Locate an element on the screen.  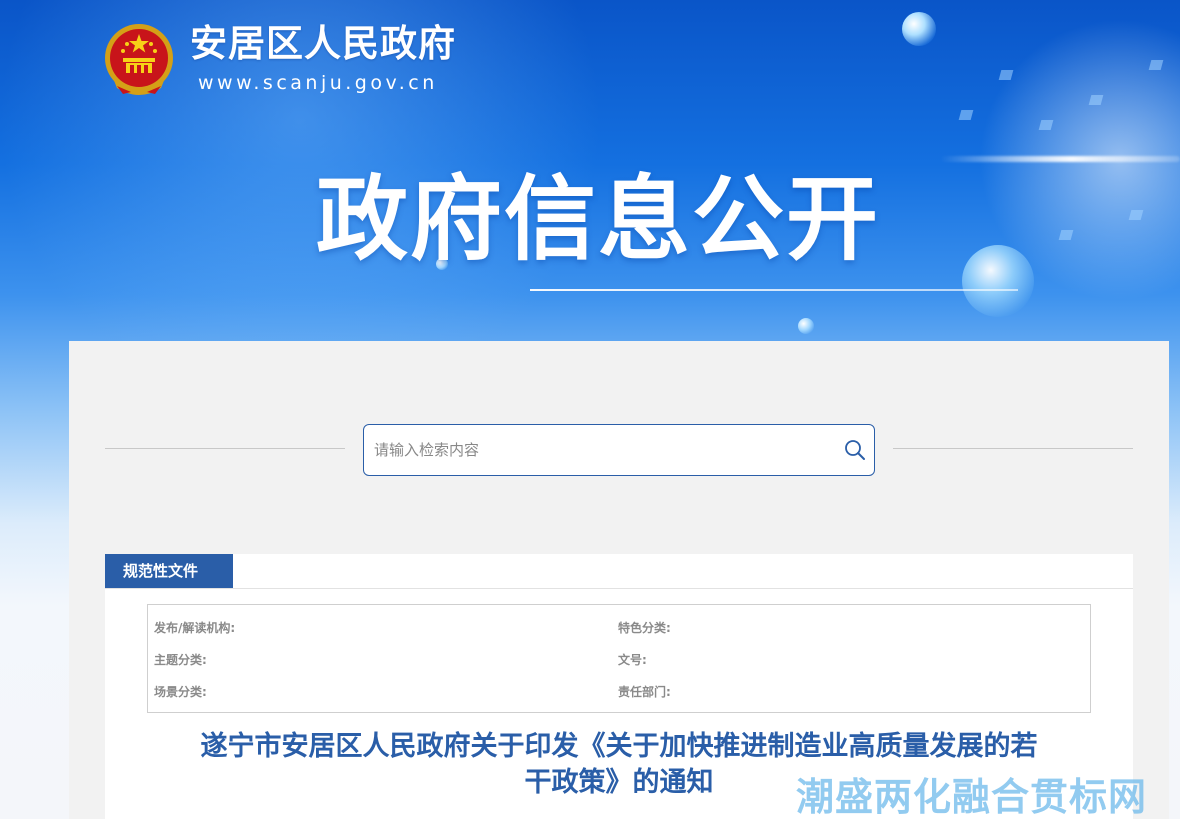
site-url: www.scanju.gov.cn is located at coordinates (318, 83).